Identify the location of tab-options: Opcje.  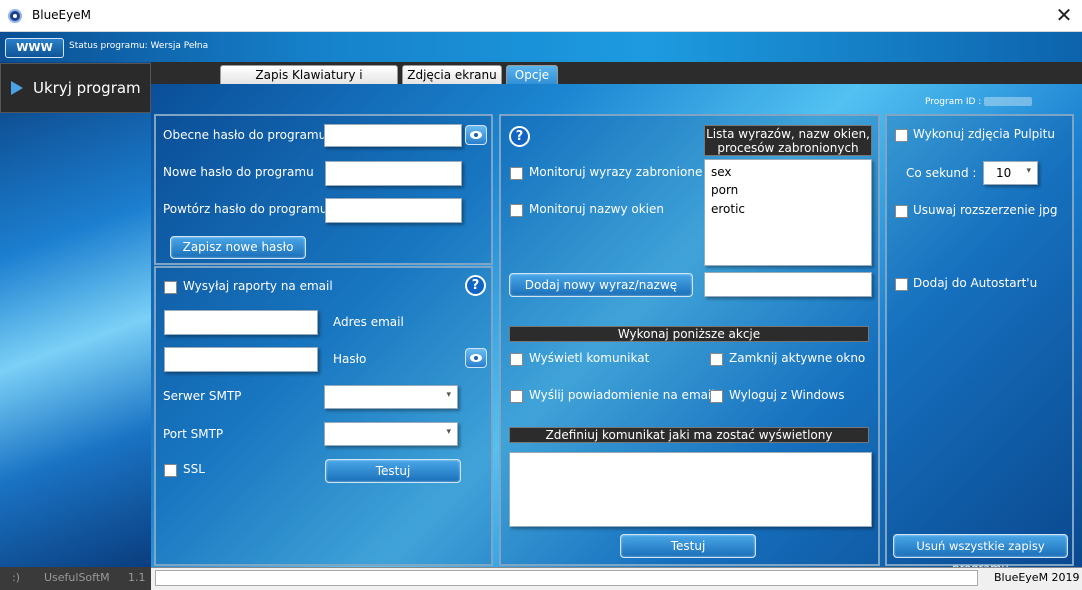
(532, 75).